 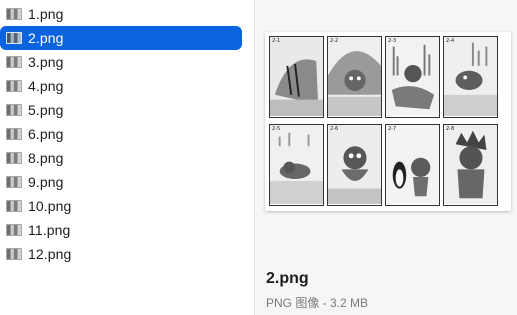 What do you see at coordinates (121, 230) in the screenshot?
I see `file-row-11: 11.png` at bounding box center [121, 230].